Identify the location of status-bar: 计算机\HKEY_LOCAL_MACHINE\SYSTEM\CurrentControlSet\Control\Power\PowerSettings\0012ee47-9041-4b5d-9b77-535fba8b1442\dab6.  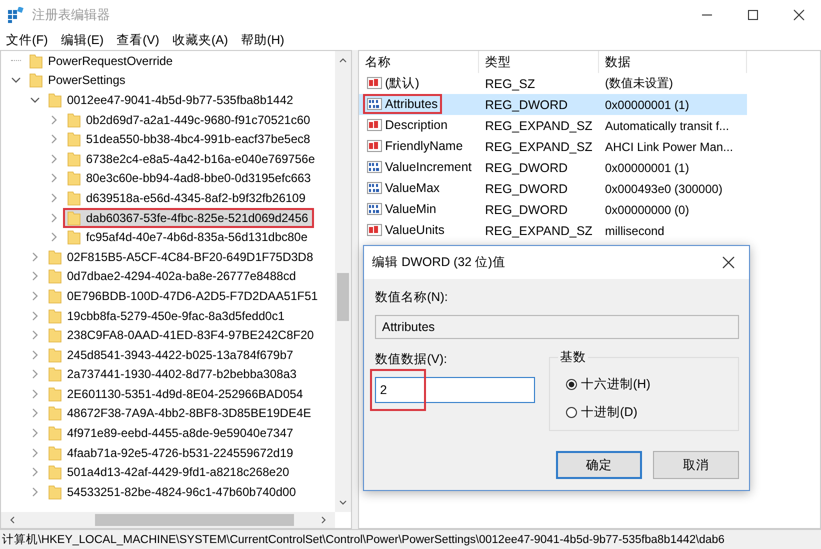
(410, 539).